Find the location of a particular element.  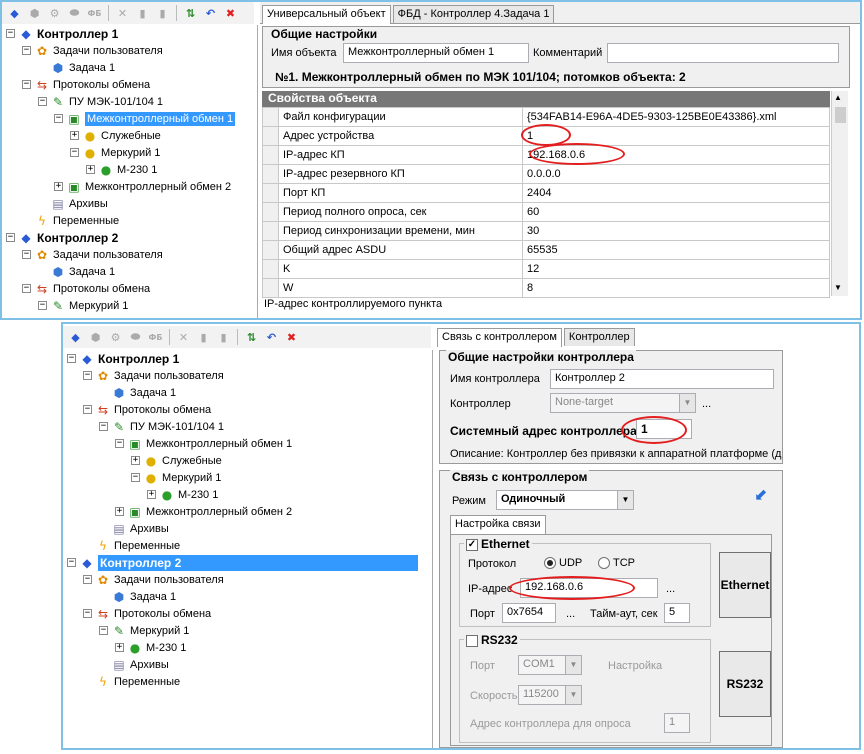

tab-controller-link: Связь с контроллером is located at coordinates (499, 337).